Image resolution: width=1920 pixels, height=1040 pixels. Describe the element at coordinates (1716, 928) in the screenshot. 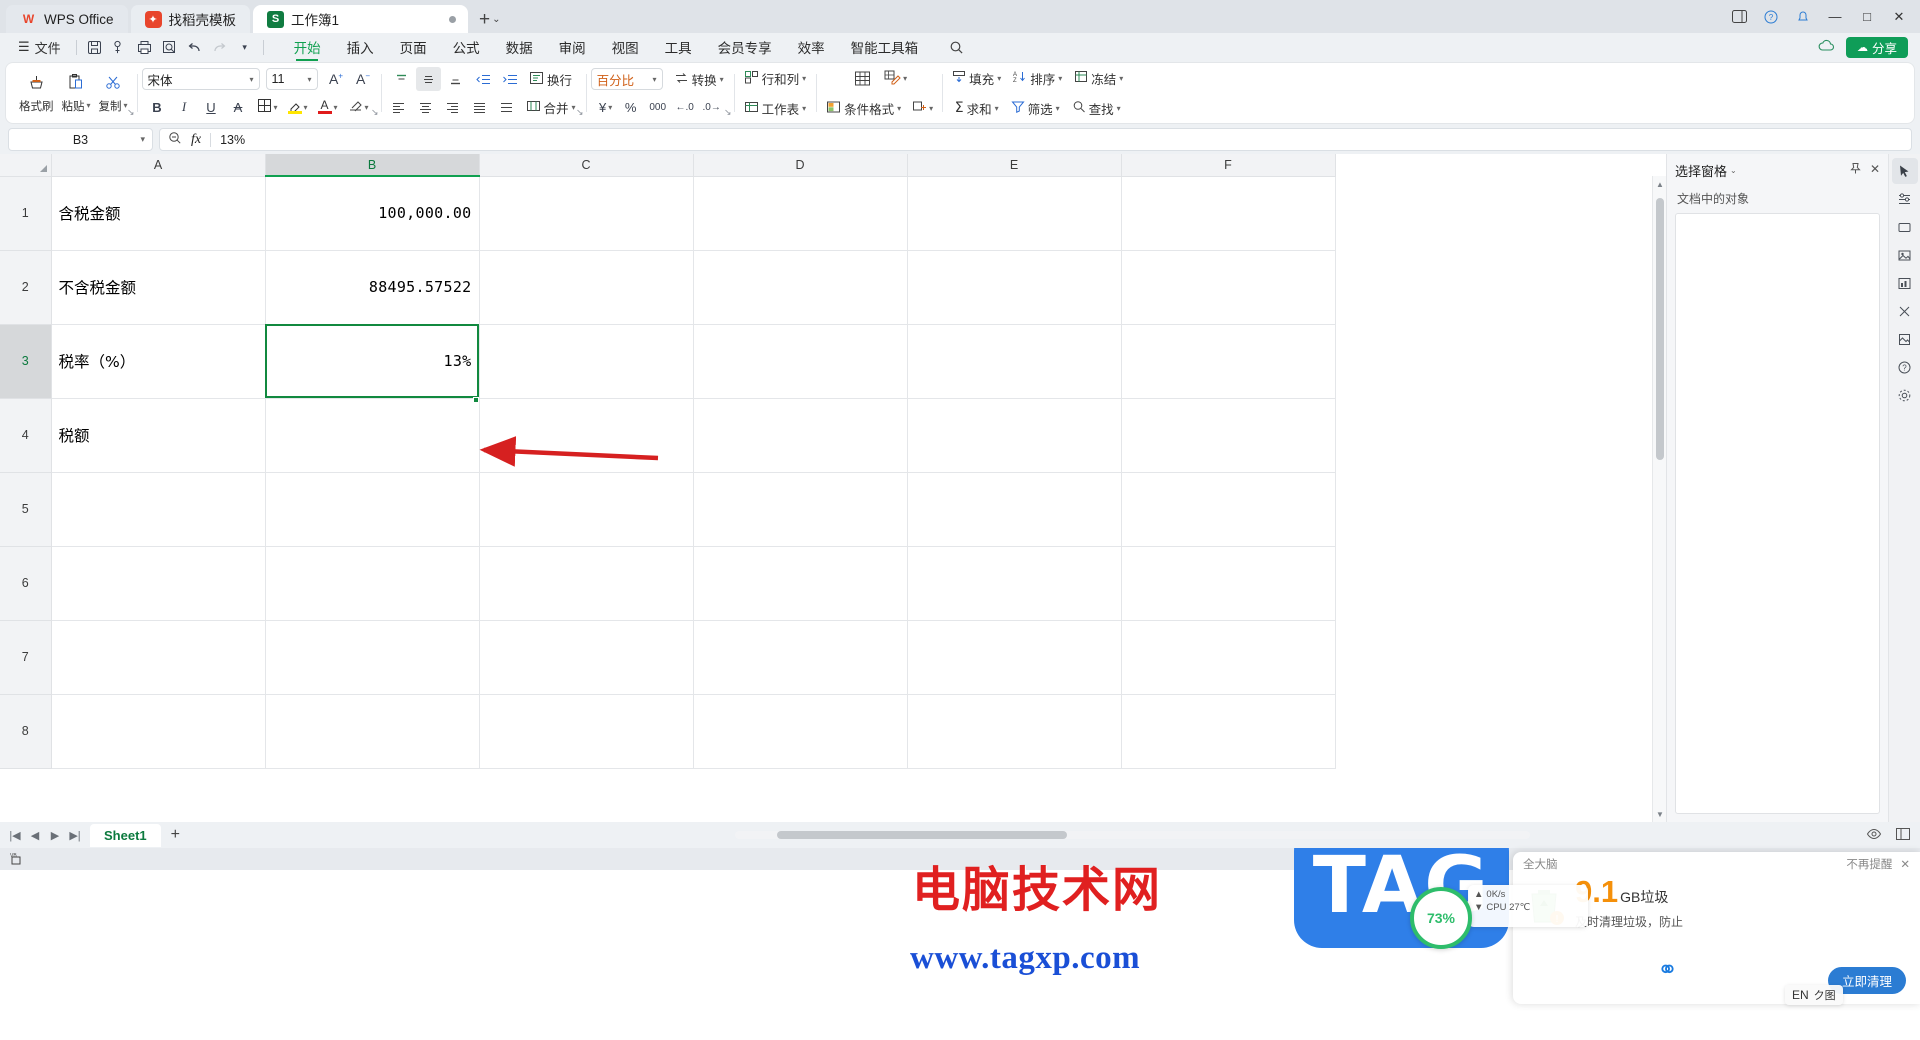

I see `system-cleaner-popup: 全大脑 不再提醒 ✕ ! 9.1GB垃圾 及时清理垃圾，防止 立即清理` at that location.